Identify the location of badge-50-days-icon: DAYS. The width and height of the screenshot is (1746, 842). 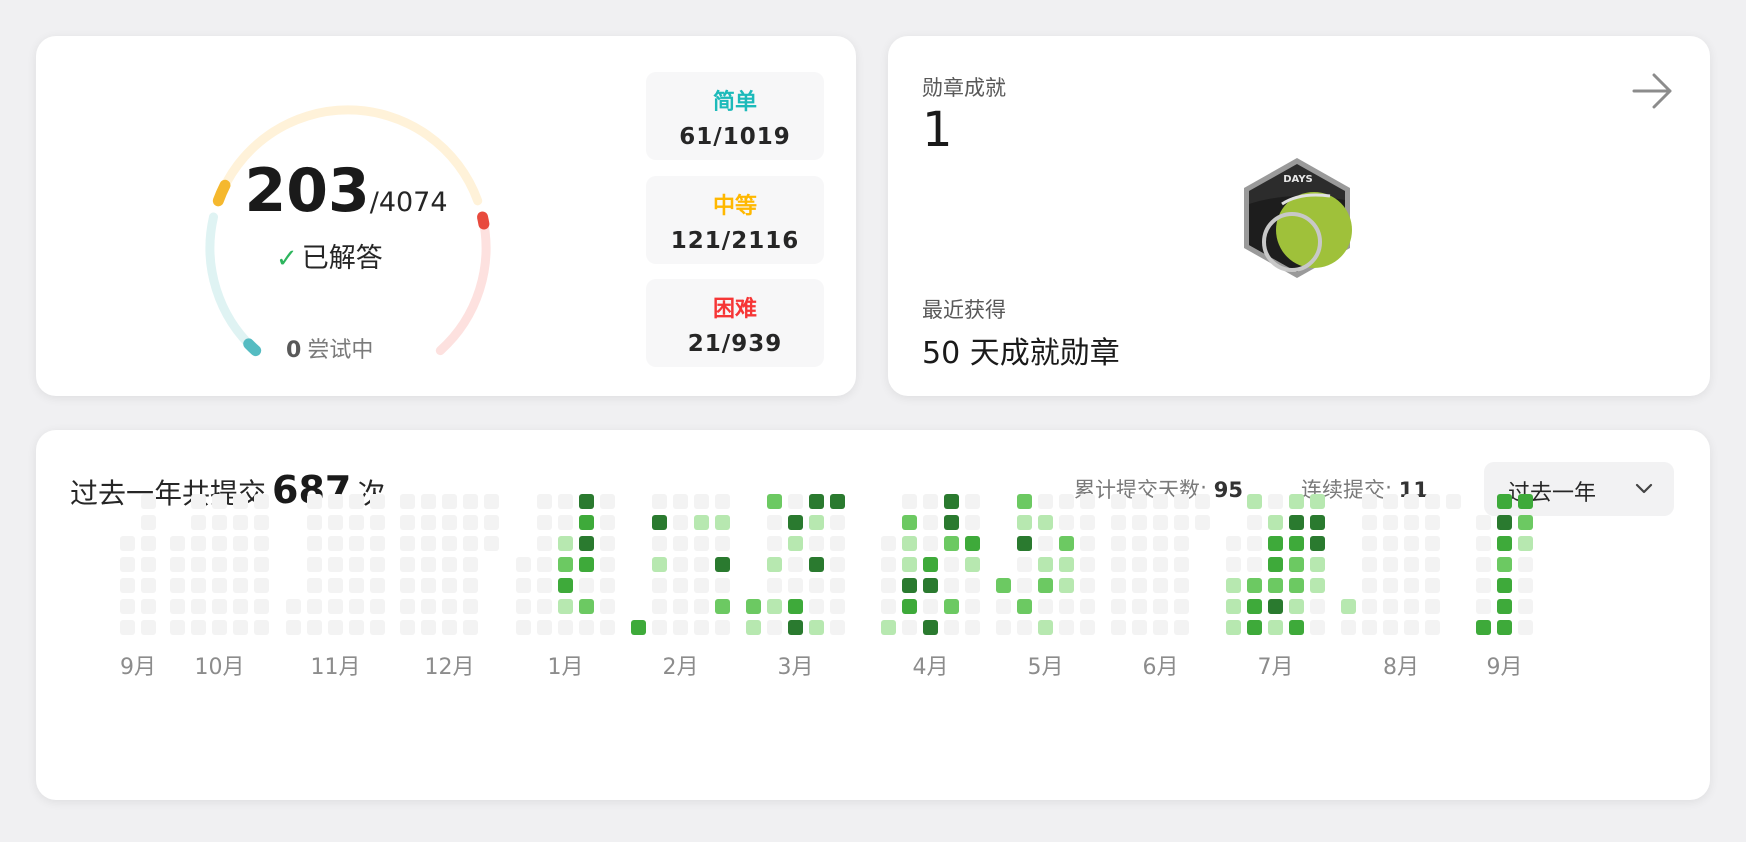
(1297, 217).